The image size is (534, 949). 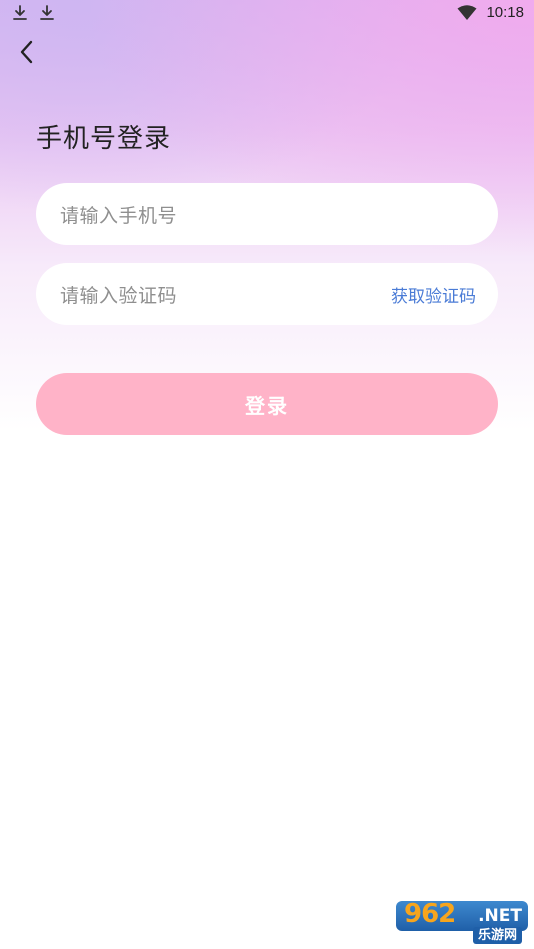 What do you see at coordinates (27, 52) in the screenshot?
I see `back-button` at bounding box center [27, 52].